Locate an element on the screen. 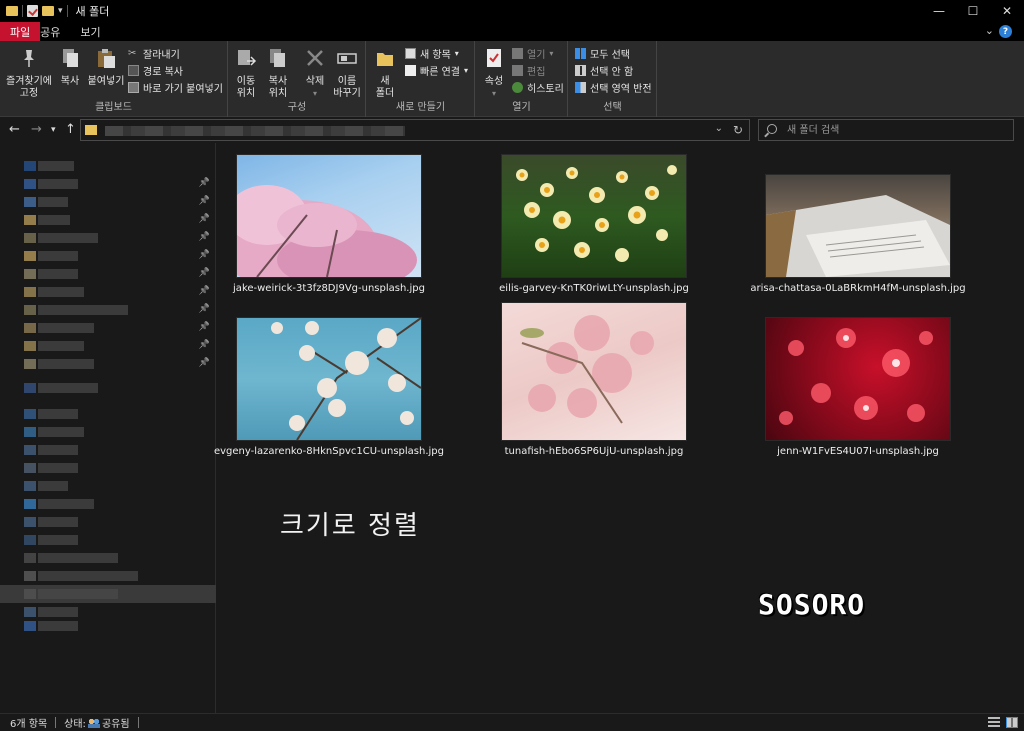 The image size is (1024, 731). copy-to-button: 복사 위치 is located at coordinates (278, 73).